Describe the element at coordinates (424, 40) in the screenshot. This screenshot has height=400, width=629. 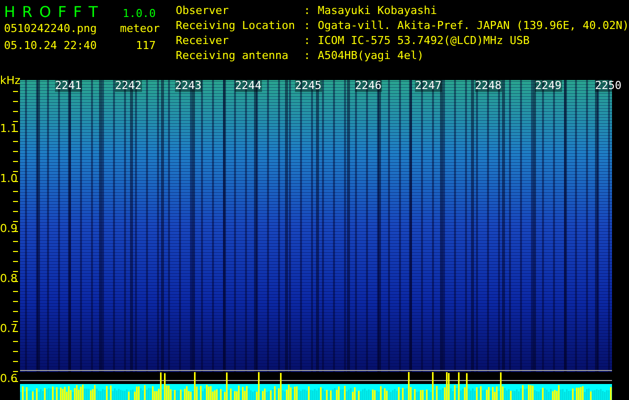
I see `info-value: ICOM IC-575 53.7492(@LCD)MHz USB` at that location.